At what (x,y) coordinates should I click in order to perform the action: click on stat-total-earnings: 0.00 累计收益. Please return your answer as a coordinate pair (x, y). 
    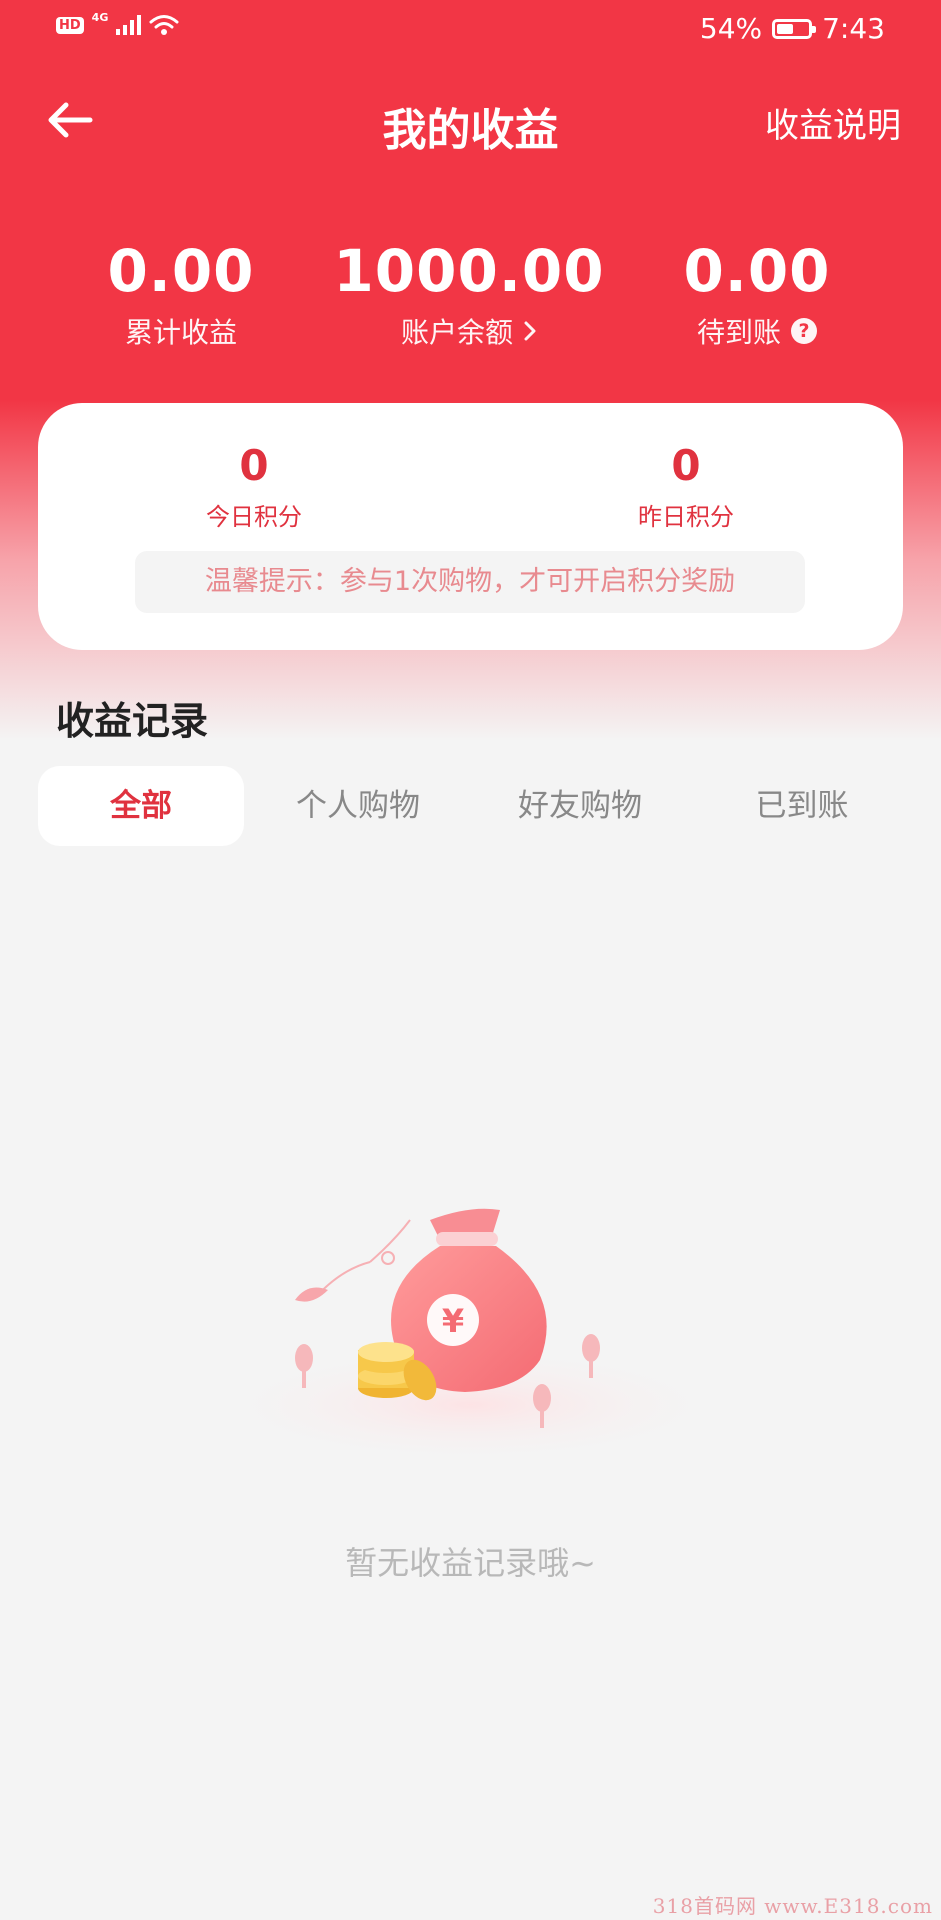
    Looking at the image, I should click on (181, 294).